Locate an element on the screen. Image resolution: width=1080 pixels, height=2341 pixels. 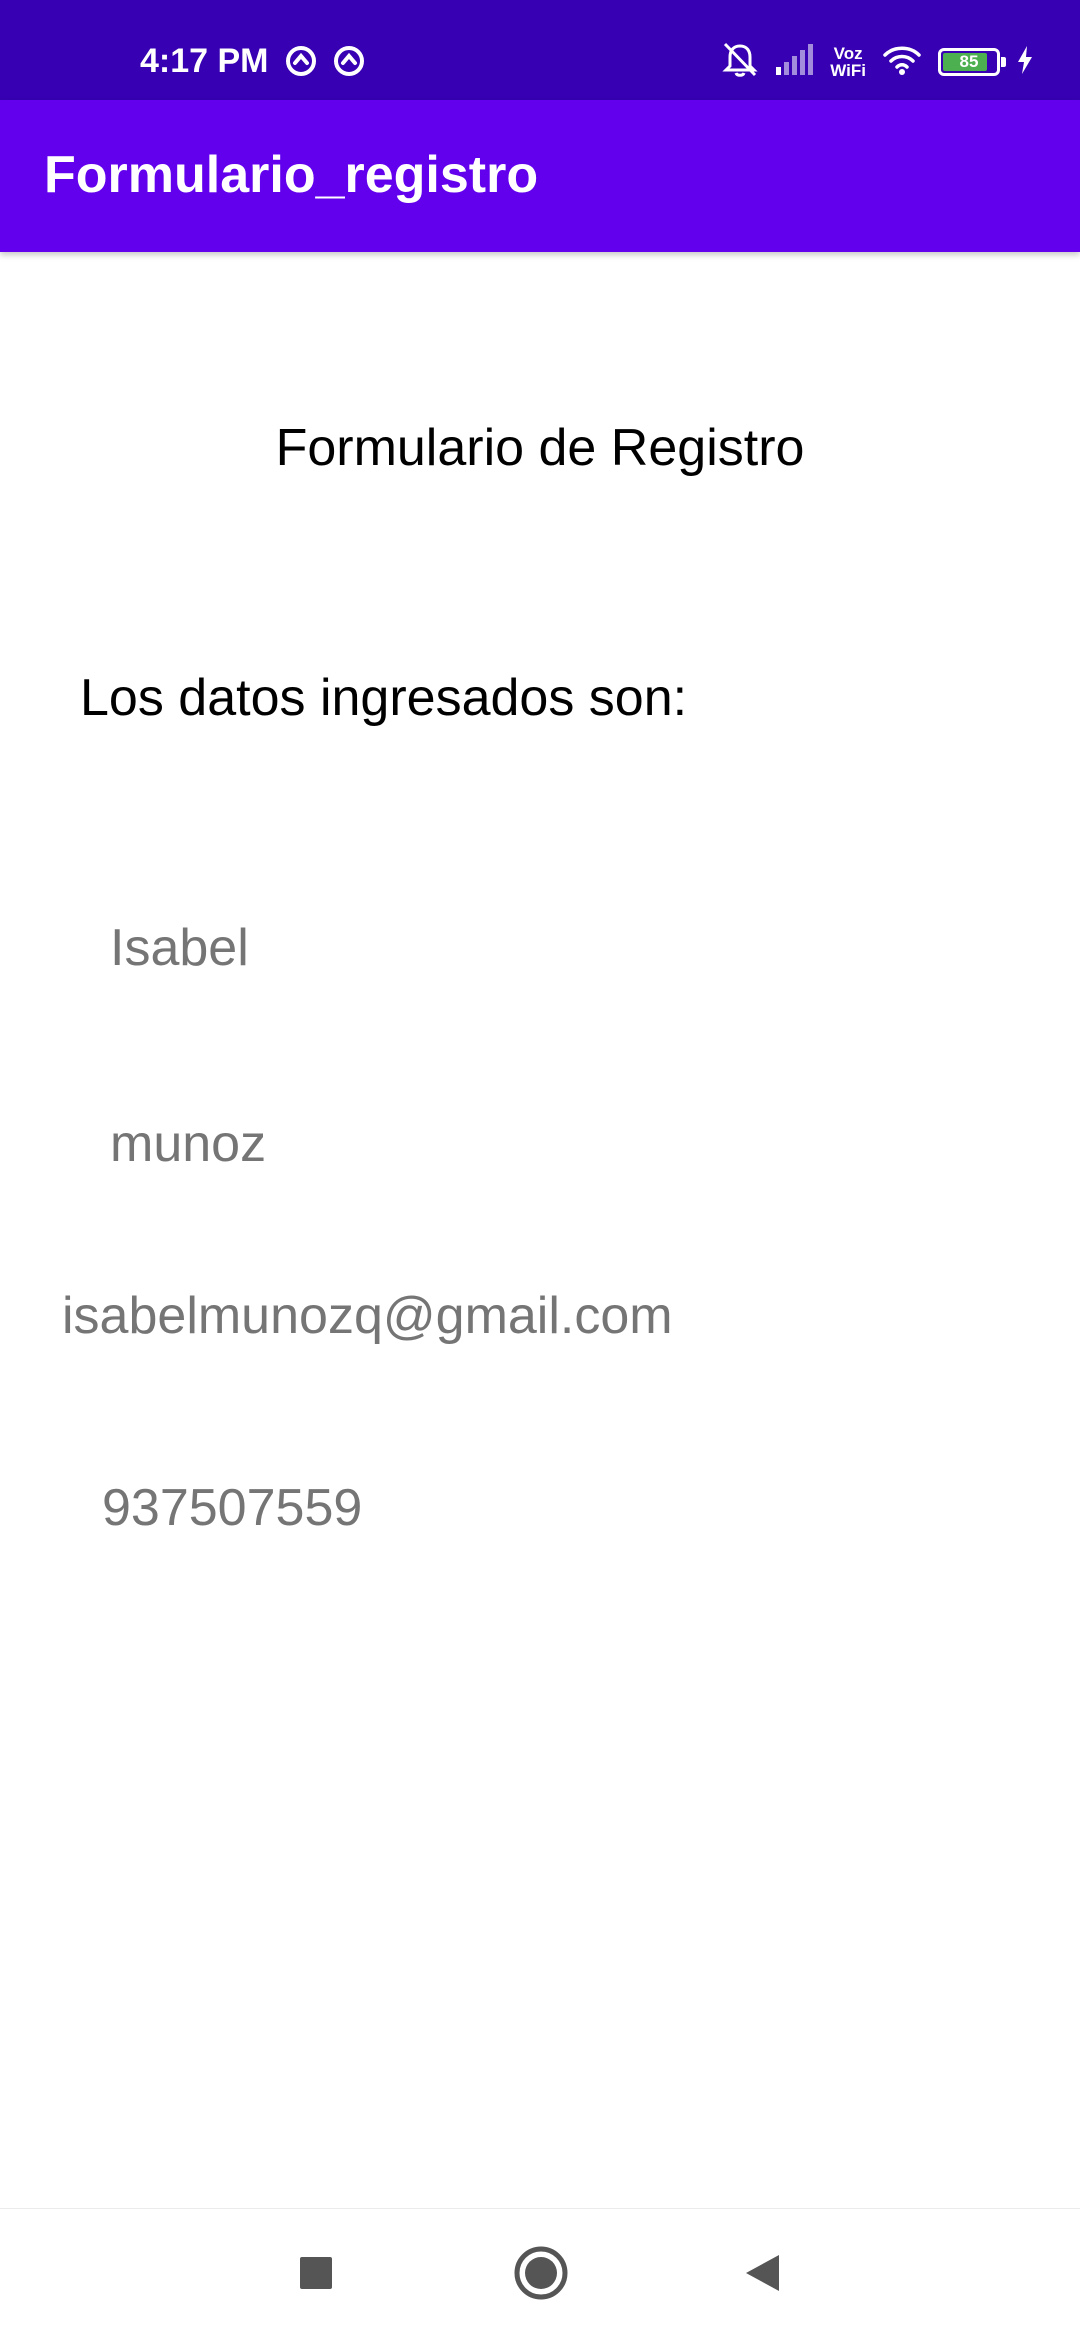
email-value: isabelmunozq@gmail.com is located at coordinates (367, 1316).